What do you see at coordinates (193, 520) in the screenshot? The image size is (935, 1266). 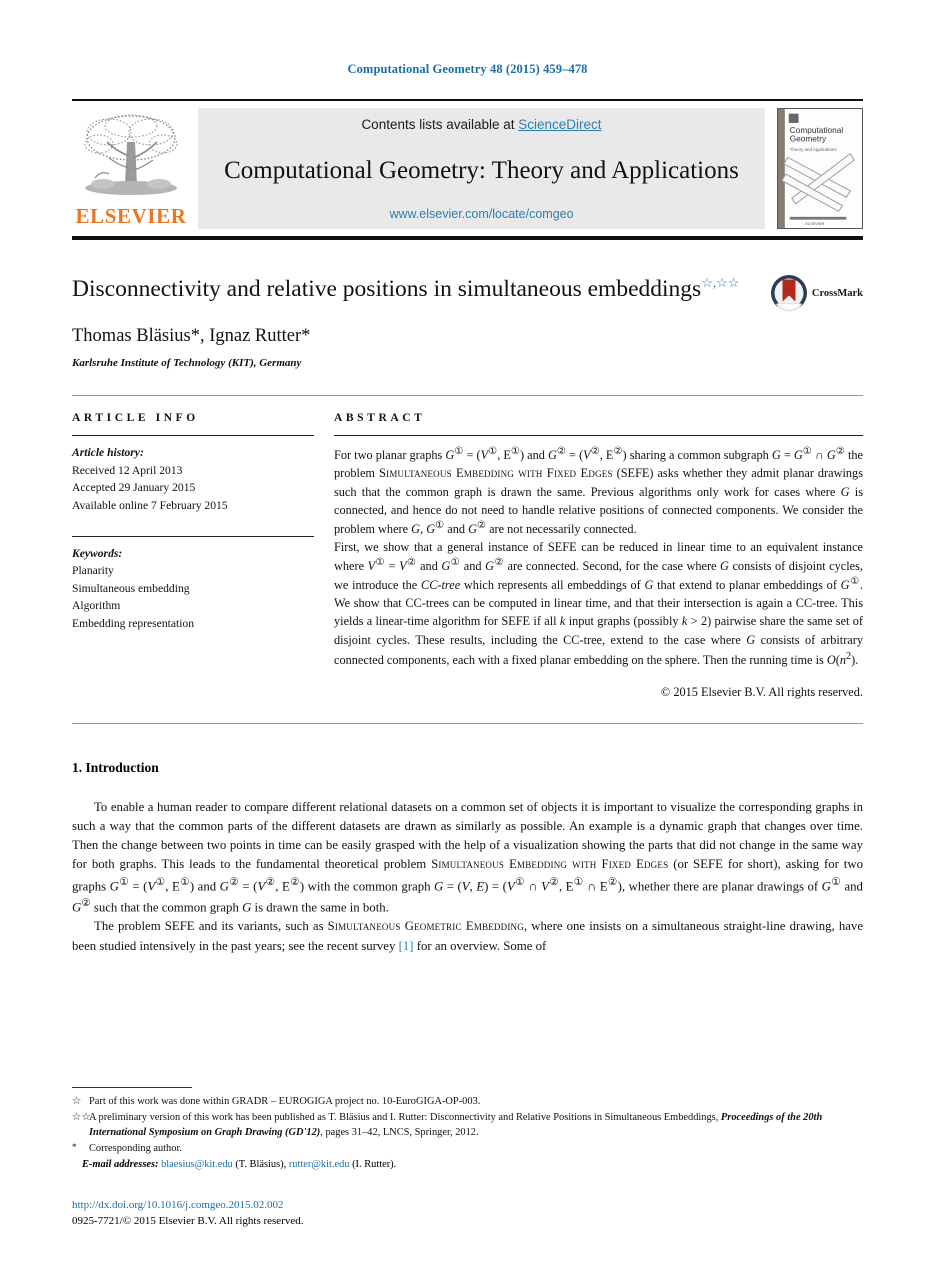 I see `meta-spacer` at bounding box center [193, 520].